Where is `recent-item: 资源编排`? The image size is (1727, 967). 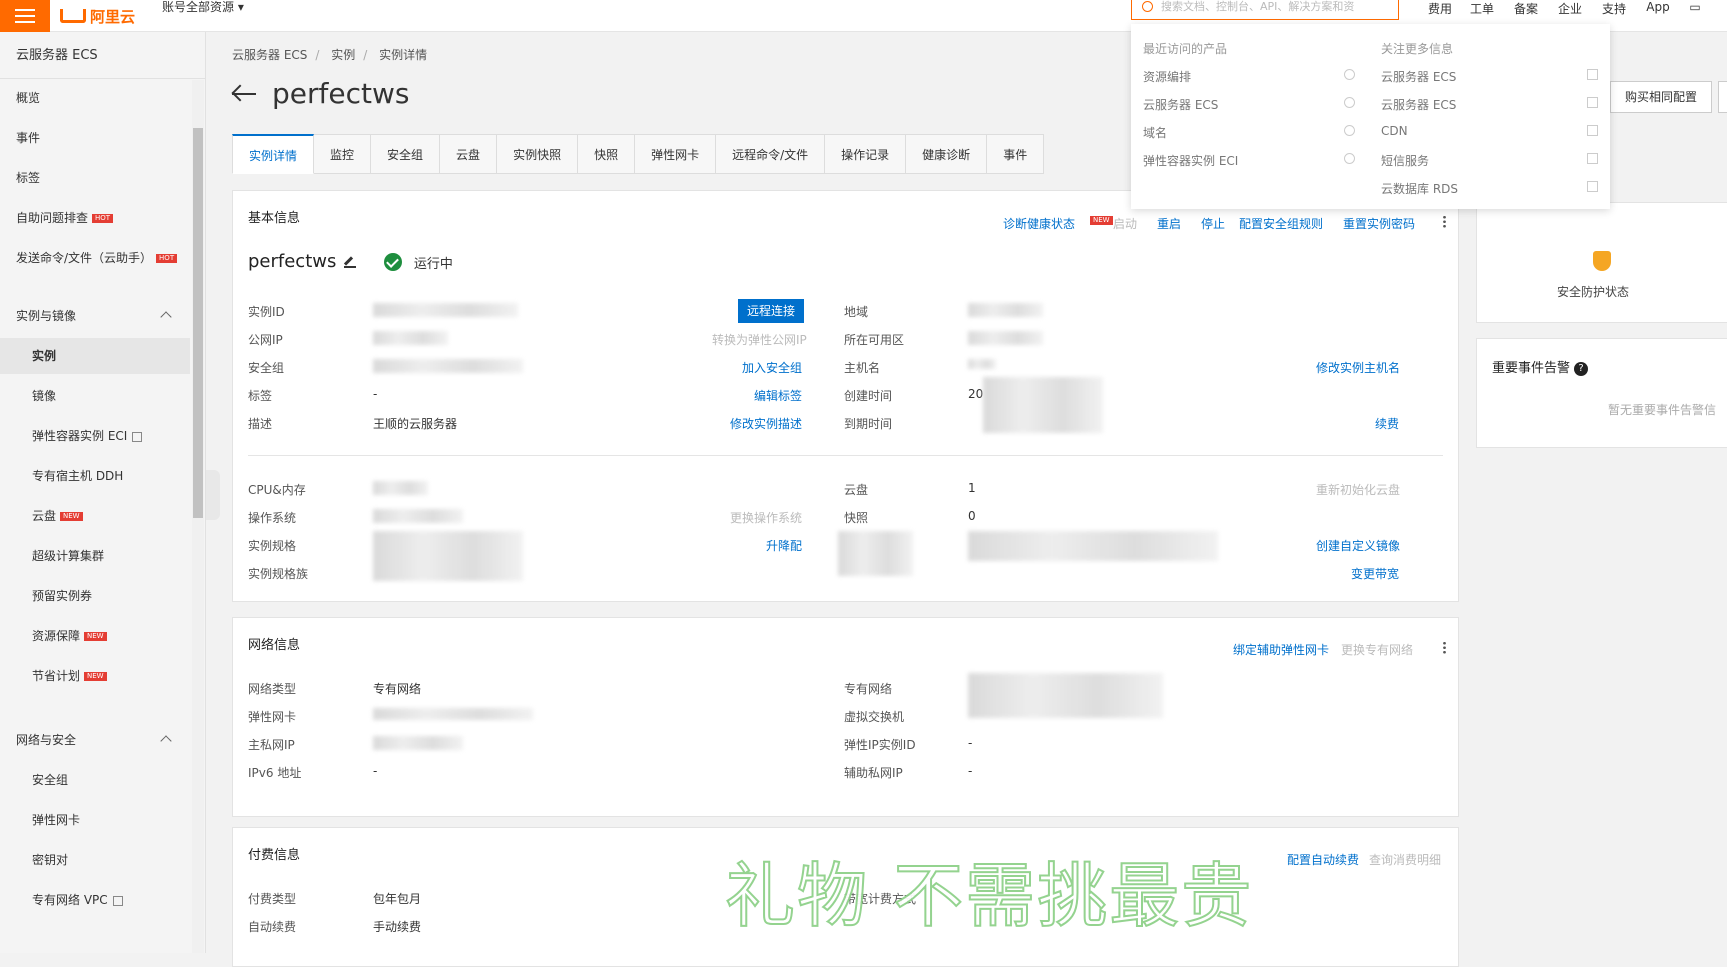 recent-item: 资源编排 is located at coordinates (1167, 76).